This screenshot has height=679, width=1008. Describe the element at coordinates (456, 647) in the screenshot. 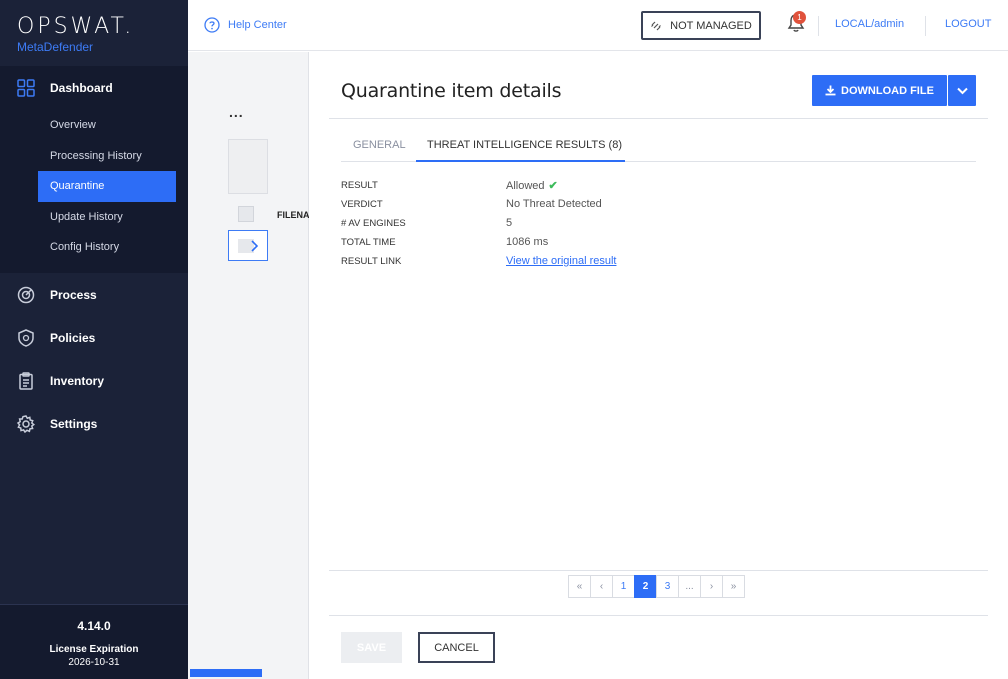

I see `cancel-button: CANCEL` at that location.